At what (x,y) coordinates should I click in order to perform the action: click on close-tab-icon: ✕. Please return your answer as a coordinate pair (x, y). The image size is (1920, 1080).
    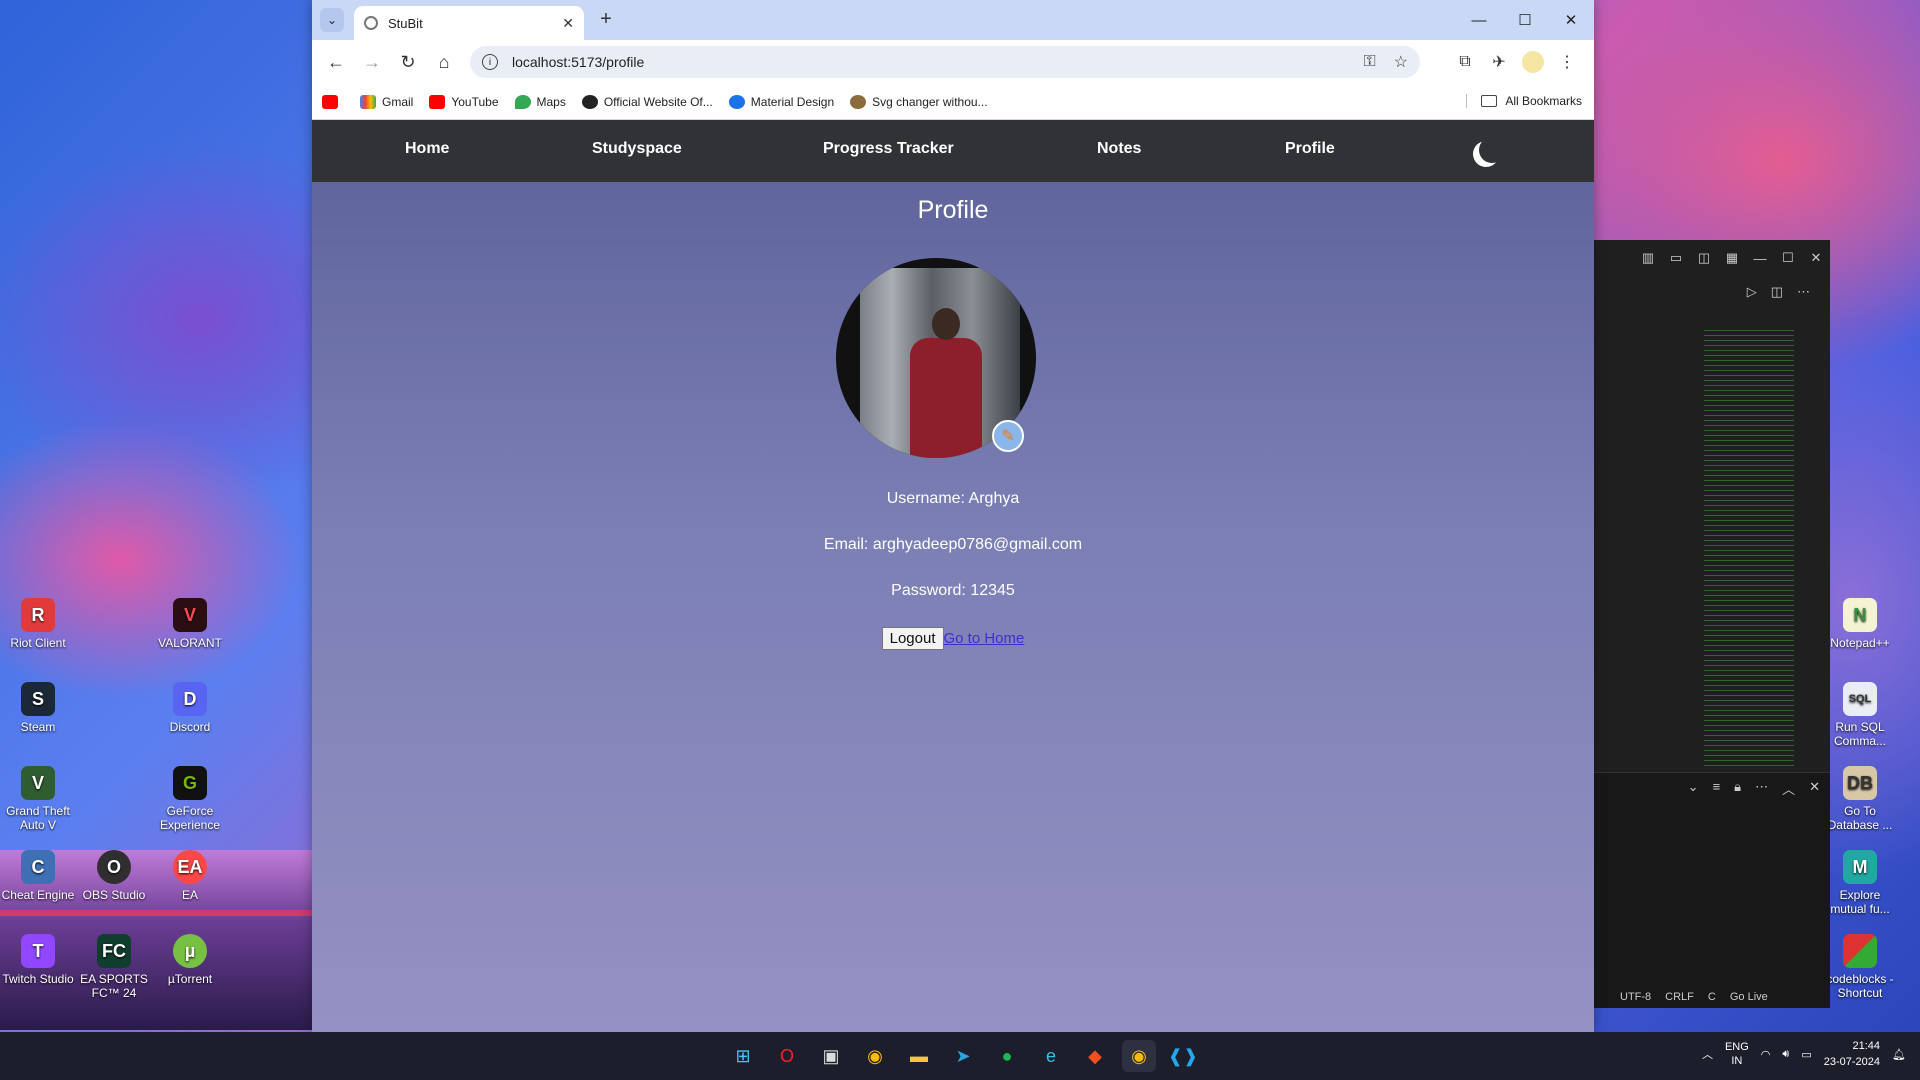
    Looking at the image, I should click on (568, 23).